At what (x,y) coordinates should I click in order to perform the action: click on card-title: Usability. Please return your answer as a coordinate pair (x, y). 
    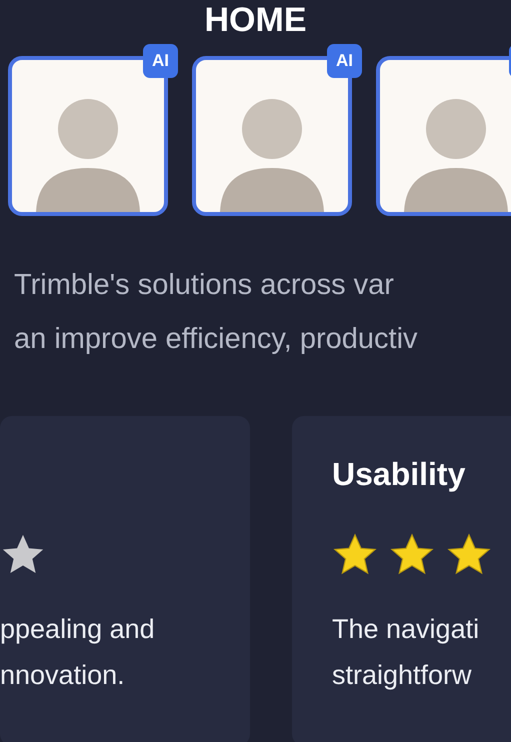
    Looking at the image, I should click on (399, 474).